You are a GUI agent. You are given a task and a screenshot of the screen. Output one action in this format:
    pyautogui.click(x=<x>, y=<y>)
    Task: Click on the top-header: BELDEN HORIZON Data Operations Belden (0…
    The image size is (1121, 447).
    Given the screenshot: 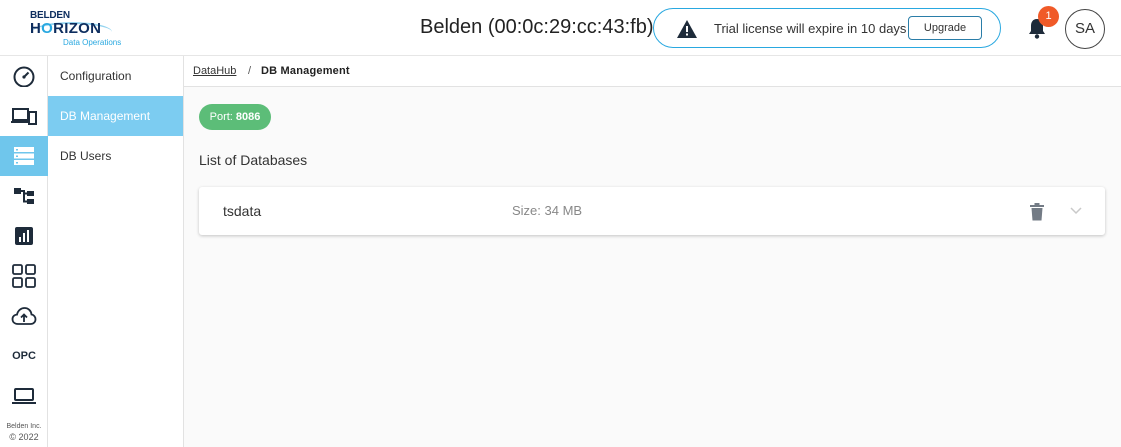 What is the action you would take?
    pyautogui.click(x=560, y=28)
    